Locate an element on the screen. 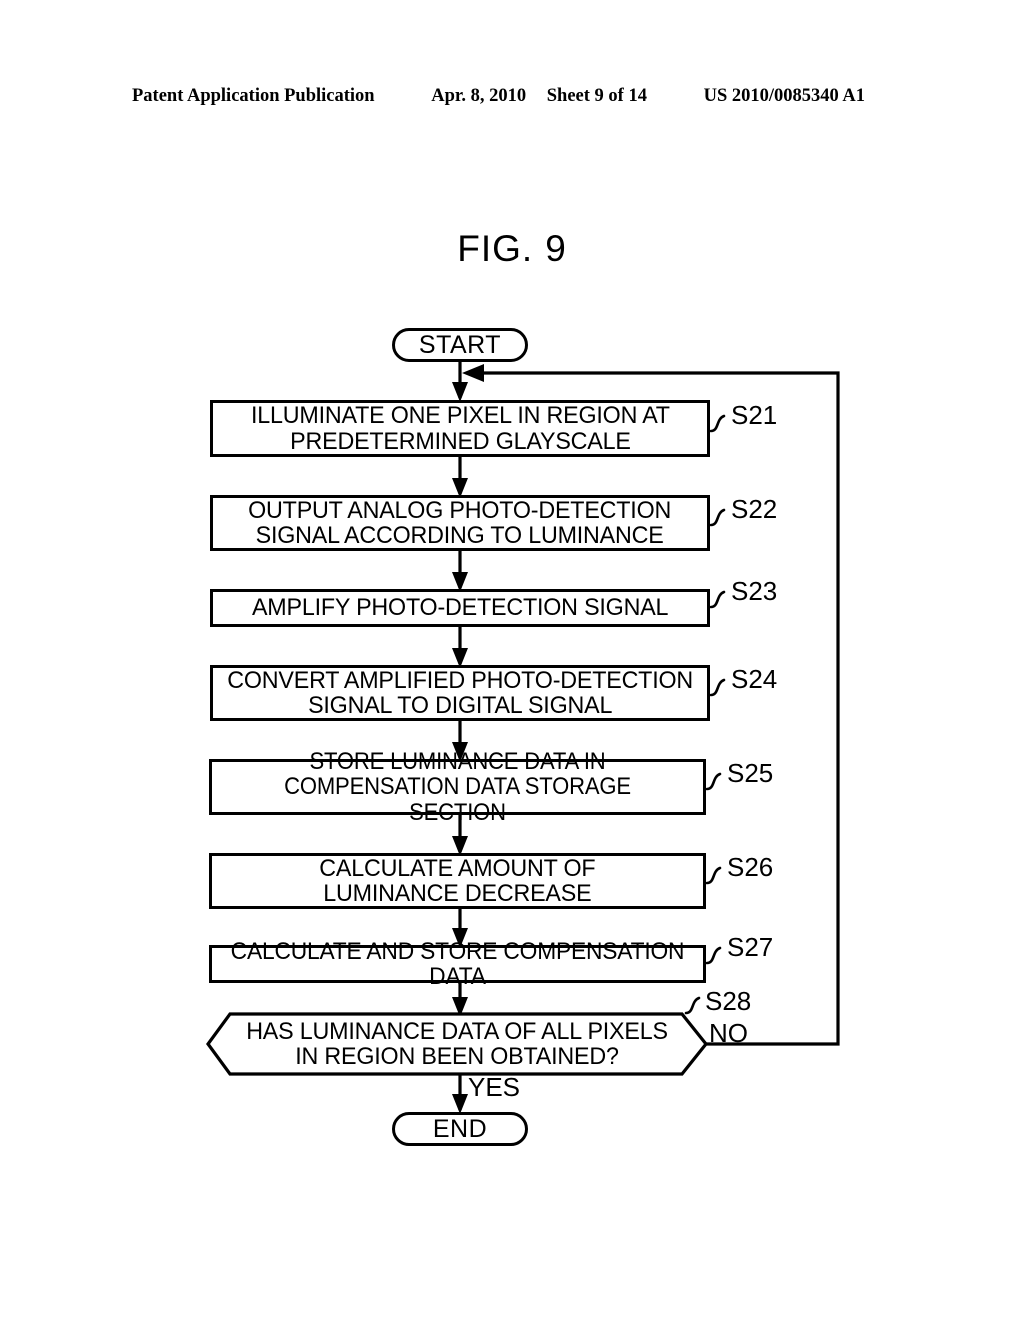 Image resolution: width=1024 pixels, height=1320 pixels. start-label: START is located at coordinates (460, 344).